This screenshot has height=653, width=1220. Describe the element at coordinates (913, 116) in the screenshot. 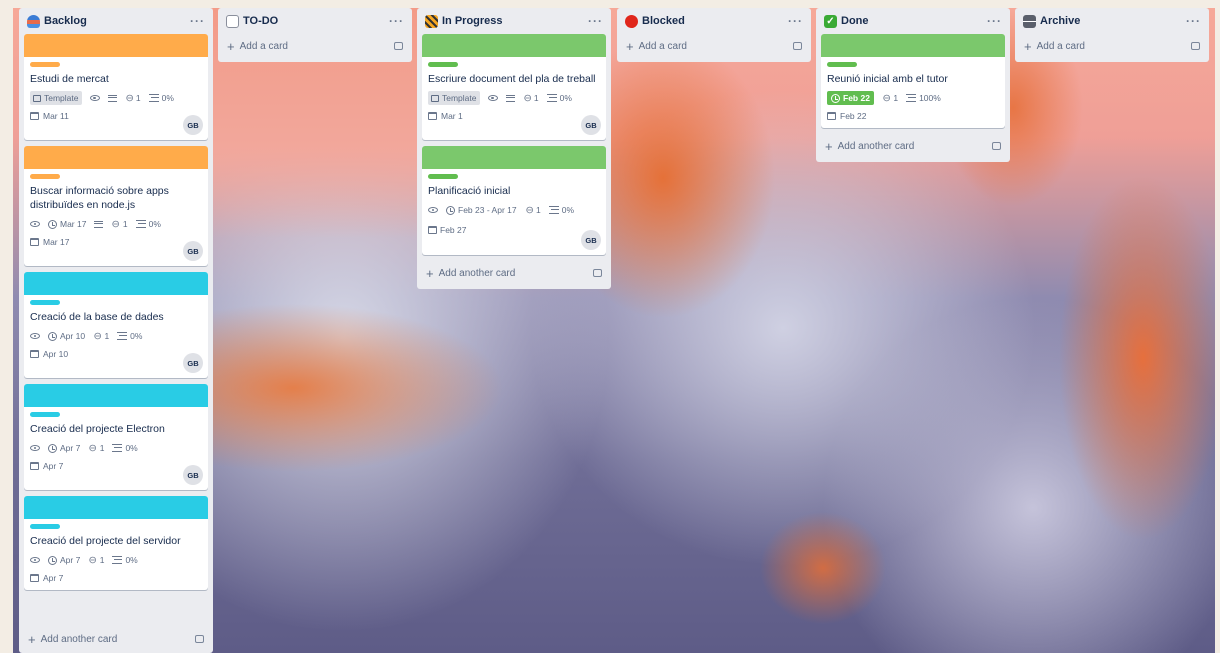

I see `card-date: Feb 22` at that location.